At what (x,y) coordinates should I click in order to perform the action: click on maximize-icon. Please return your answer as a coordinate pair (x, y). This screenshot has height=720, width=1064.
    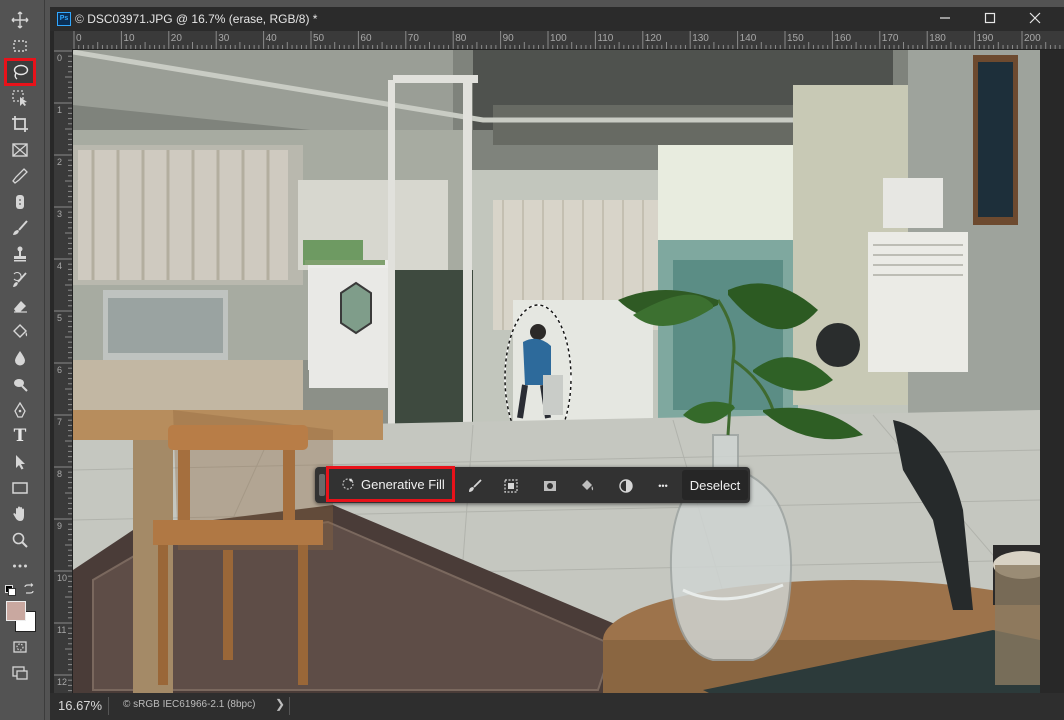
    Looking at the image, I should click on (990, 18).